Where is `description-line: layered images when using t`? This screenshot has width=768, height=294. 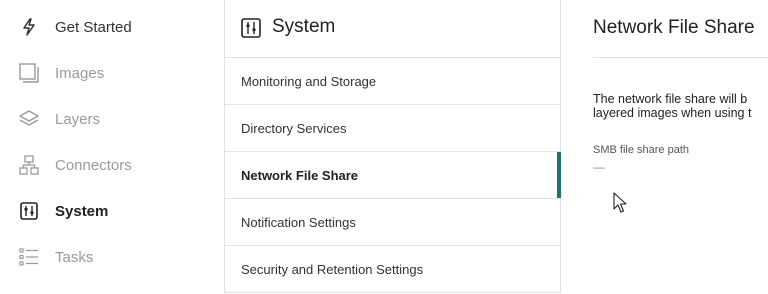 description-line: layered images when using t is located at coordinates (672, 113).